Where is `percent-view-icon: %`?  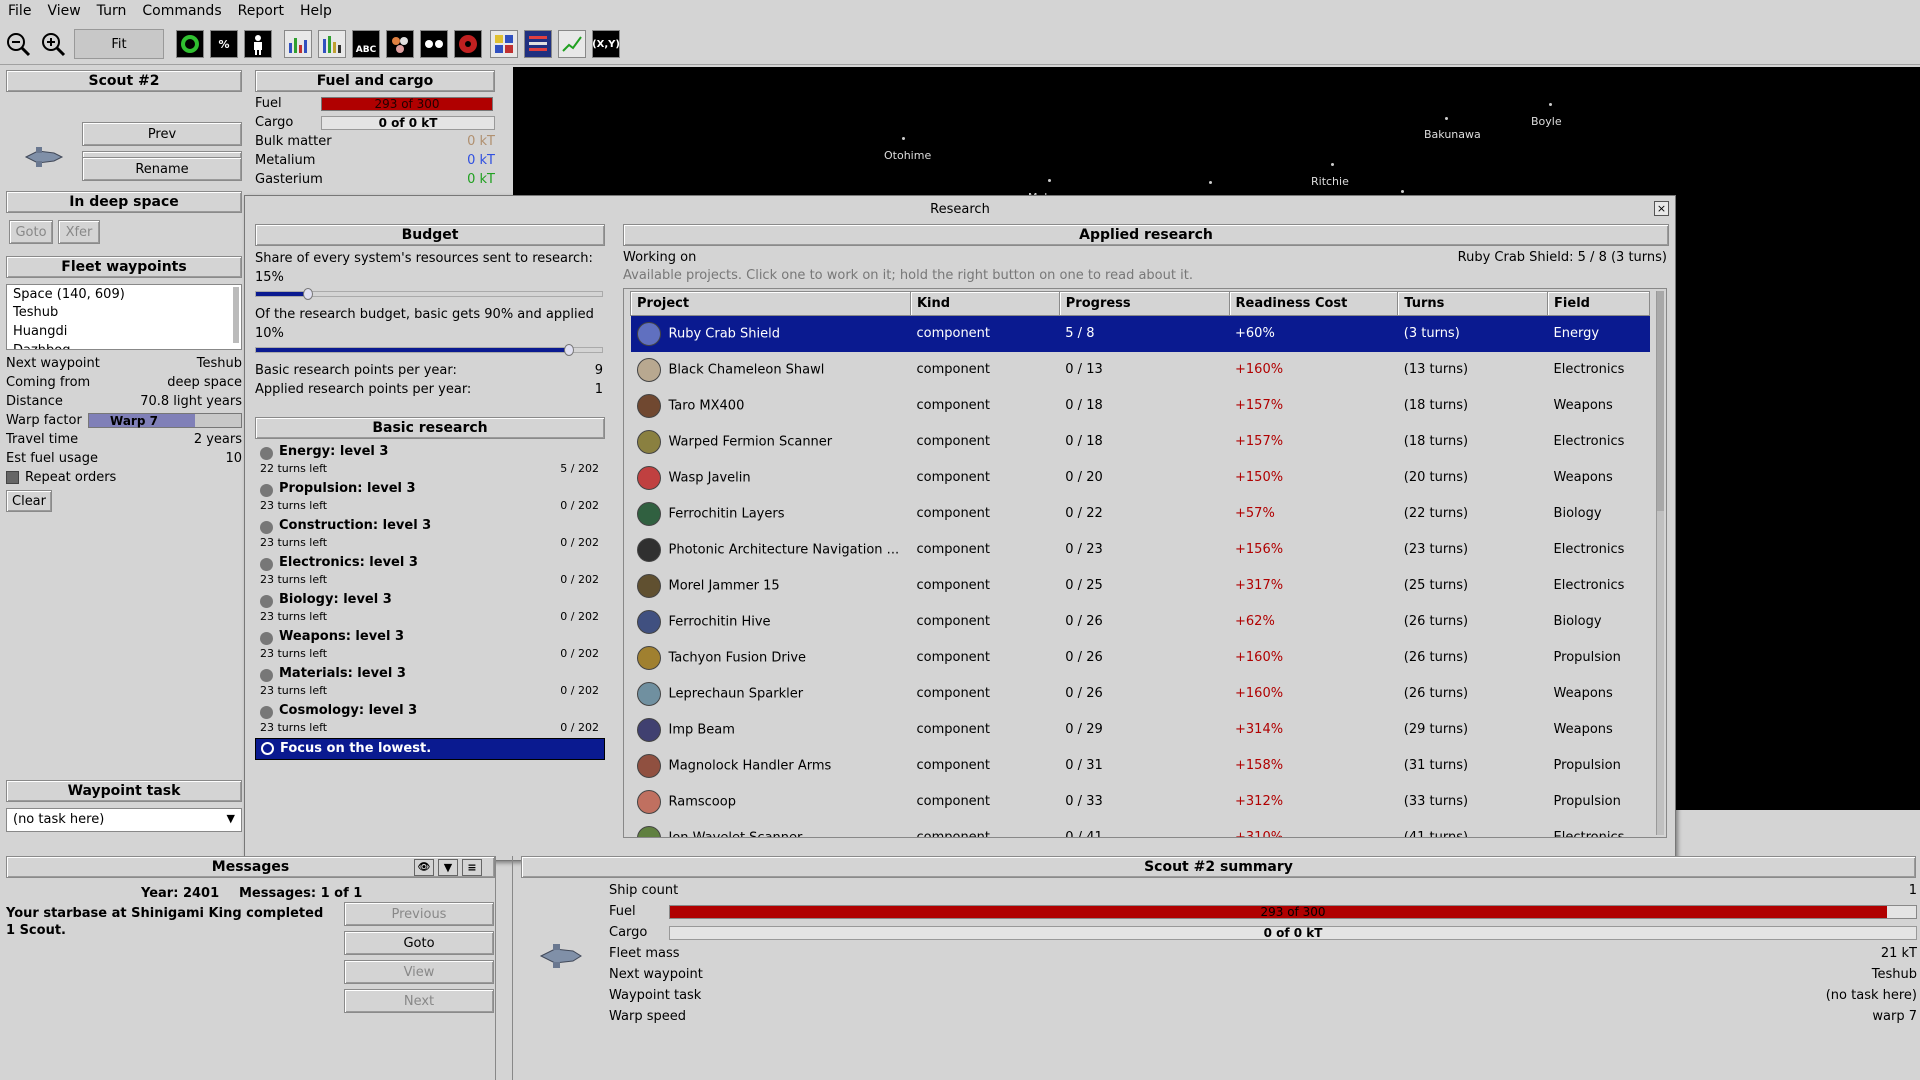 percent-view-icon: % is located at coordinates (224, 44).